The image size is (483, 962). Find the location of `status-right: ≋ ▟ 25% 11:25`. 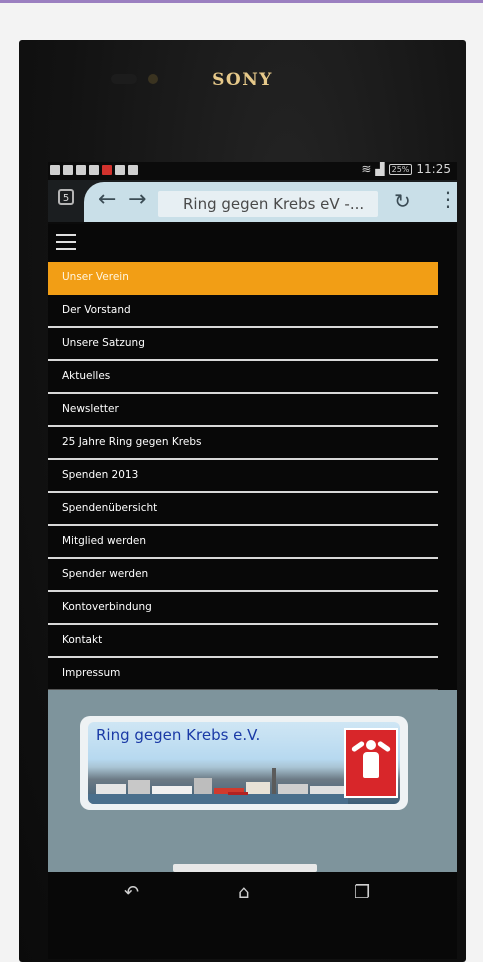

status-right: ≋ ▟ 25% 11:25 is located at coordinates (406, 169).